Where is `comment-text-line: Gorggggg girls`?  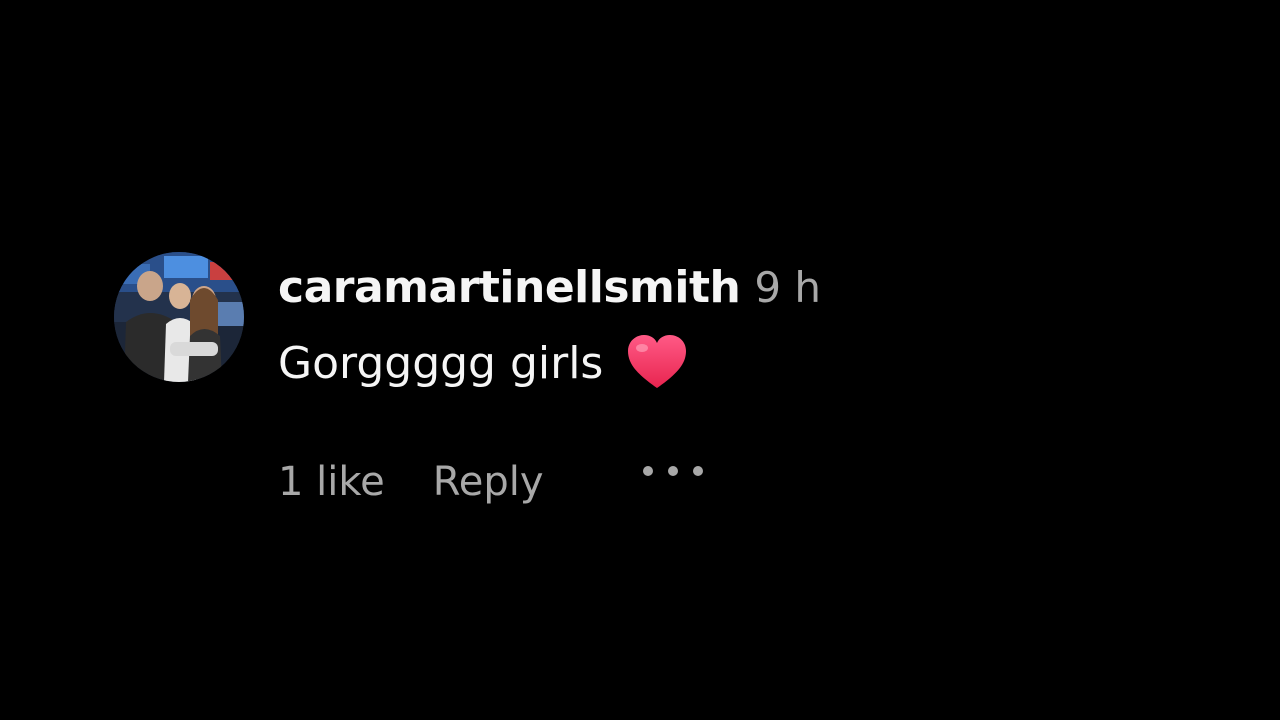
comment-text-line: Gorggggg girls is located at coordinates (482, 364).